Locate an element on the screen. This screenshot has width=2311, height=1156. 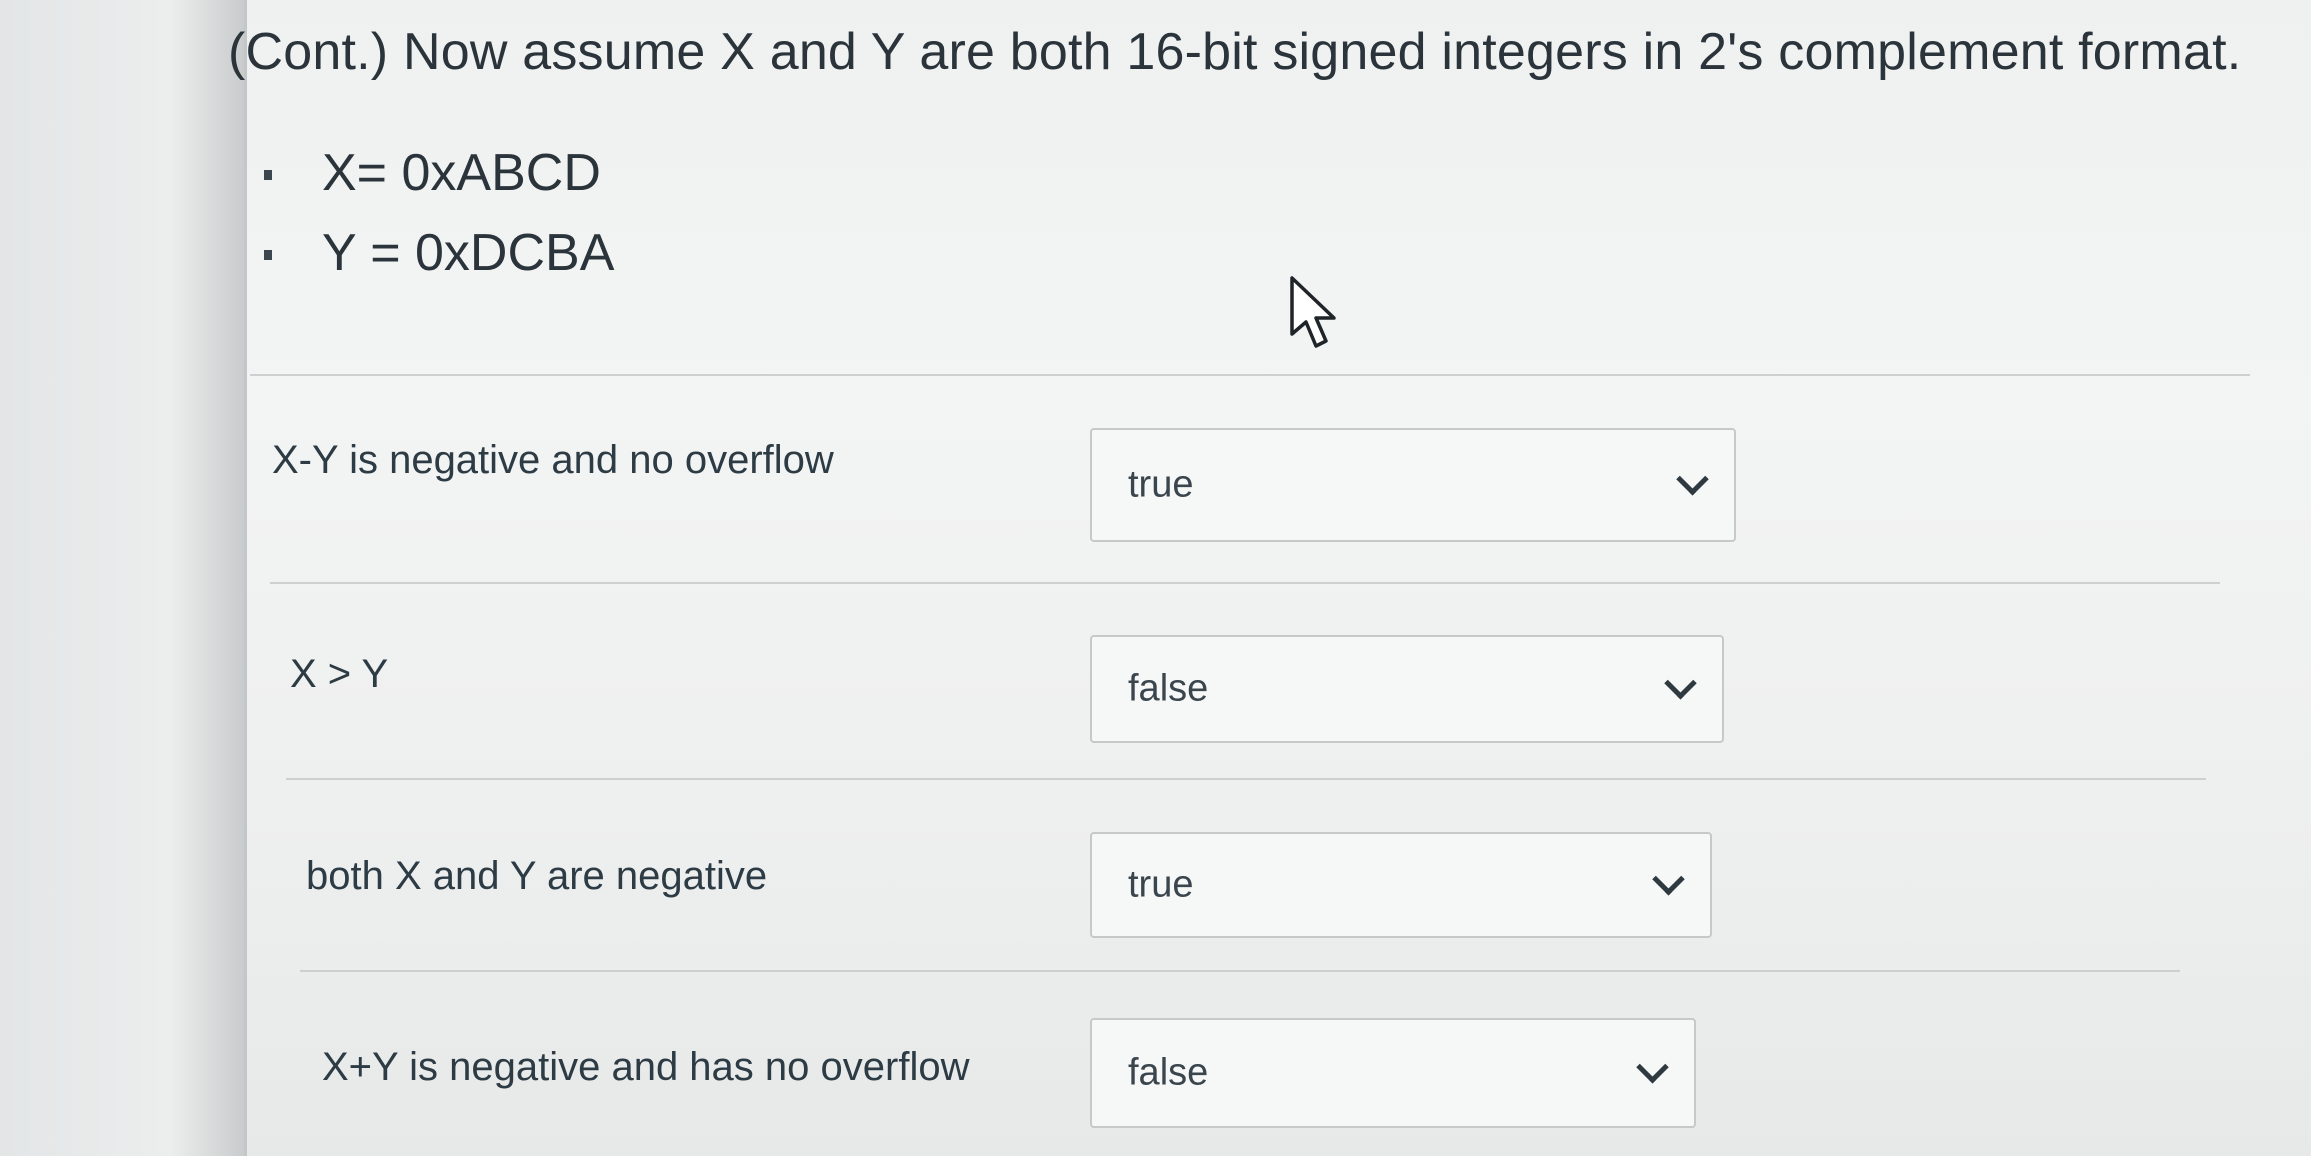
mouse-cursor-icon is located at coordinates (1313, 312).